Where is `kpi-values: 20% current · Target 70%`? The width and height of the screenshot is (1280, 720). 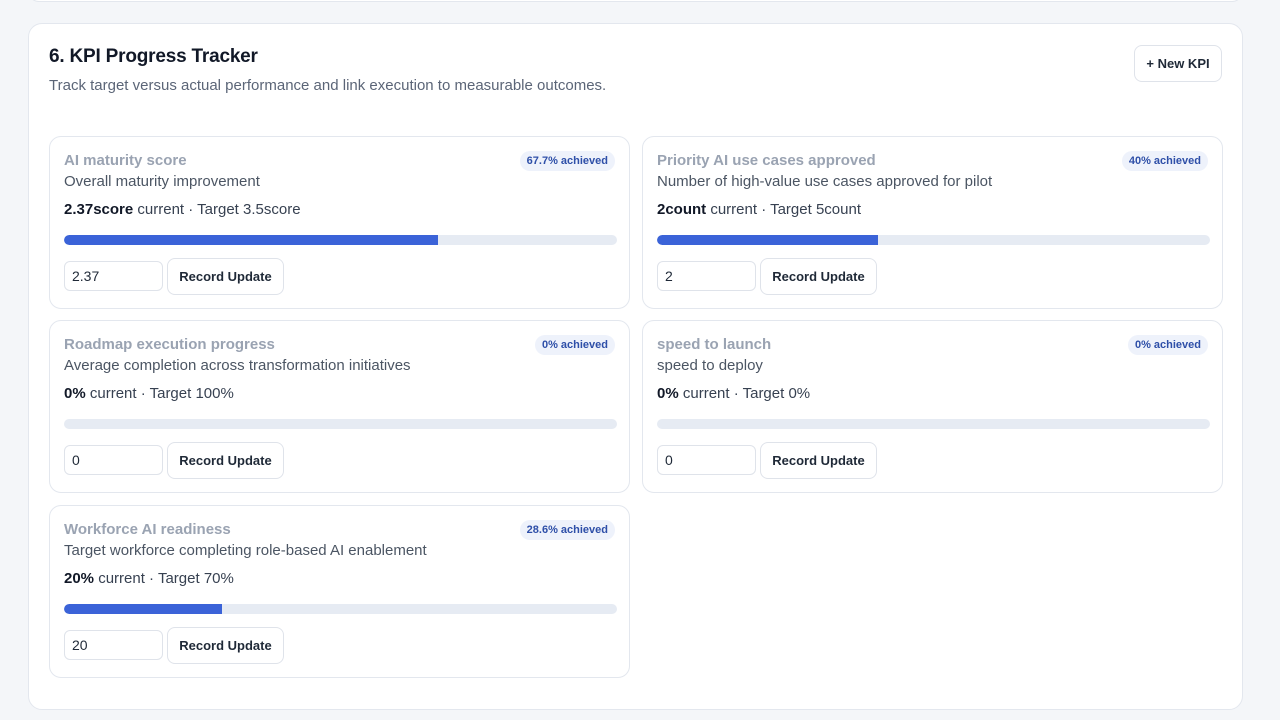 kpi-values: 20% current · Target 70% is located at coordinates (149, 578).